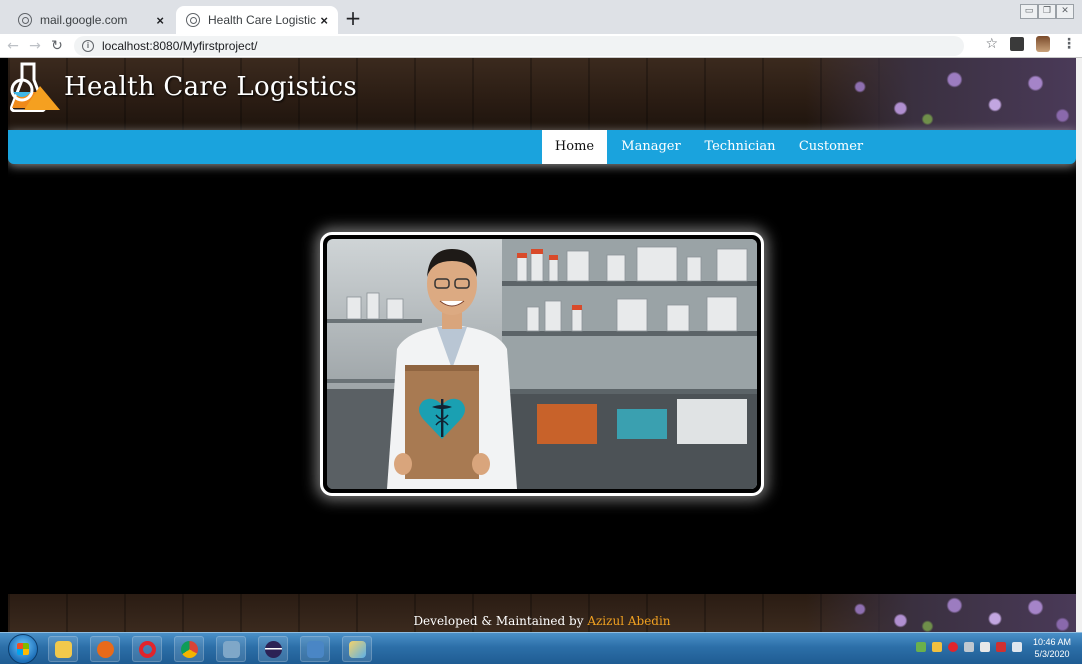 The width and height of the screenshot is (1082, 664). I want to click on tab-health-care: Health Care Logistics ×, so click(257, 20).